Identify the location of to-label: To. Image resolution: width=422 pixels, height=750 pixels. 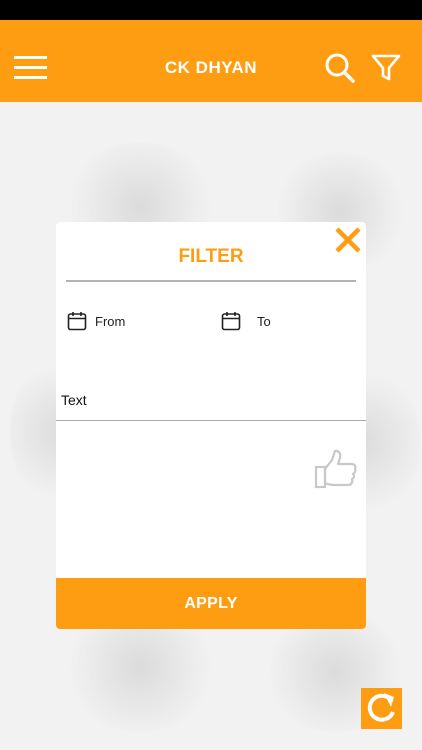
(264, 321).